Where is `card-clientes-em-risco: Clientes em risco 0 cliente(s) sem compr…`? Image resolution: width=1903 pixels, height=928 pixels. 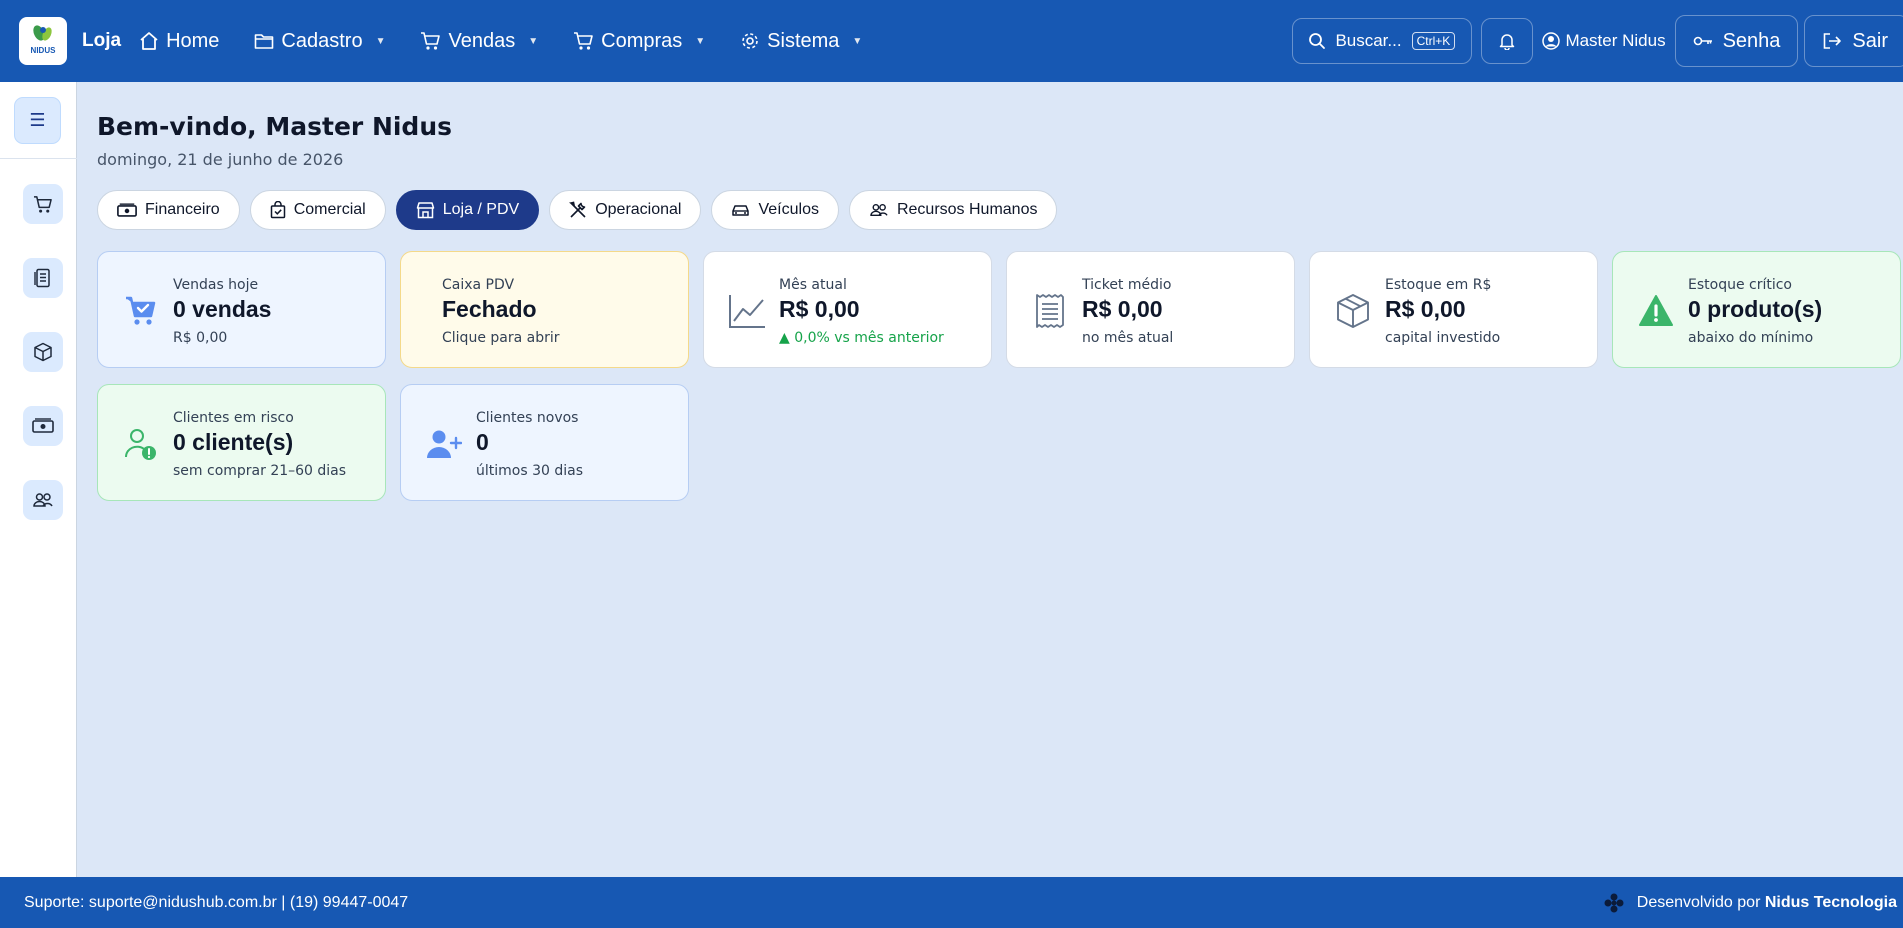 card-clientes-em-risco: Clientes em risco 0 cliente(s) sem compr… is located at coordinates (241, 442).